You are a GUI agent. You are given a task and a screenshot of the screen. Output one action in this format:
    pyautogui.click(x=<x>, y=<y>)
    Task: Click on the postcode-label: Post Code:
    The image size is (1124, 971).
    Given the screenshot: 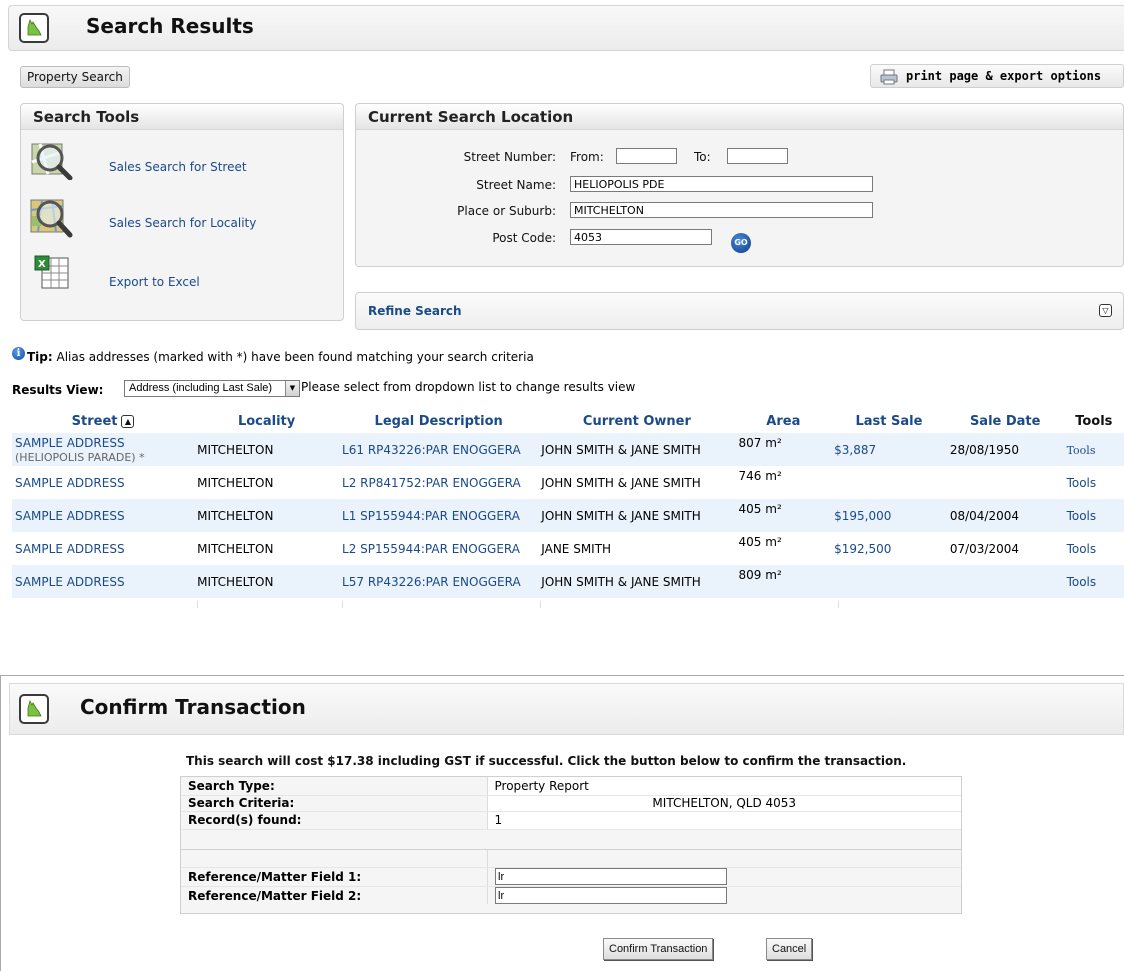 What is the action you would take?
    pyautogui.click(x=524, y=238)
    